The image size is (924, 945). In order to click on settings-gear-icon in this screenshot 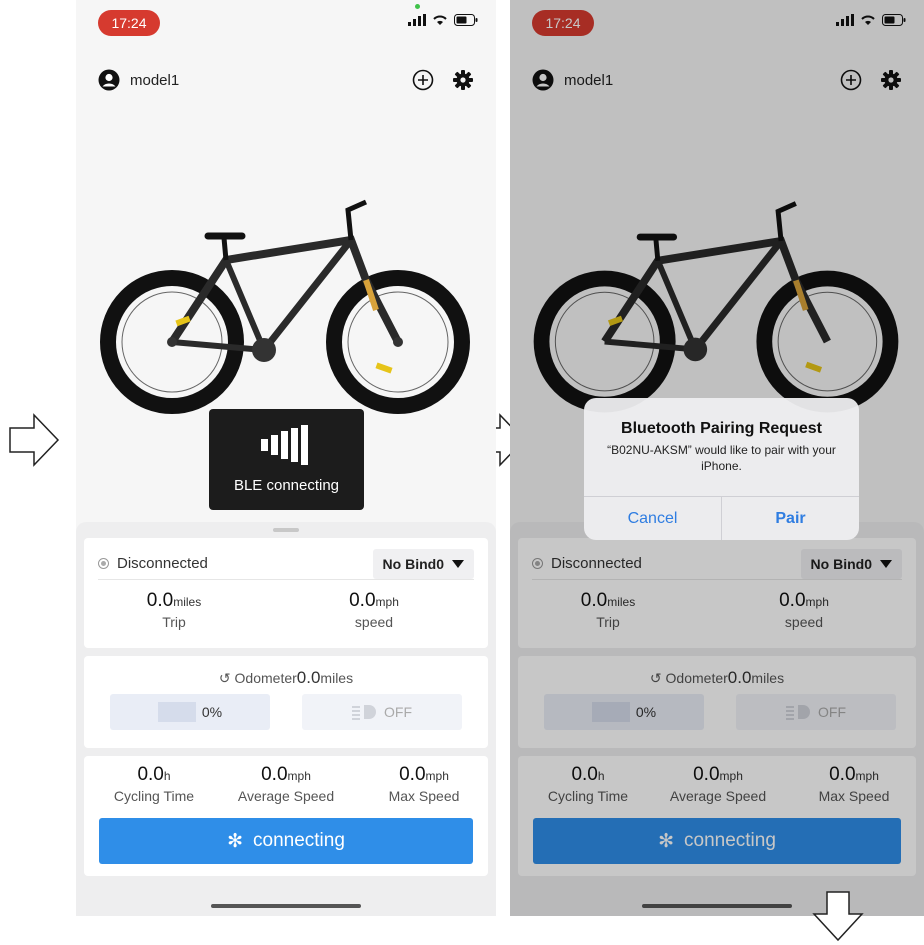, I will do `click(463, 80)`.